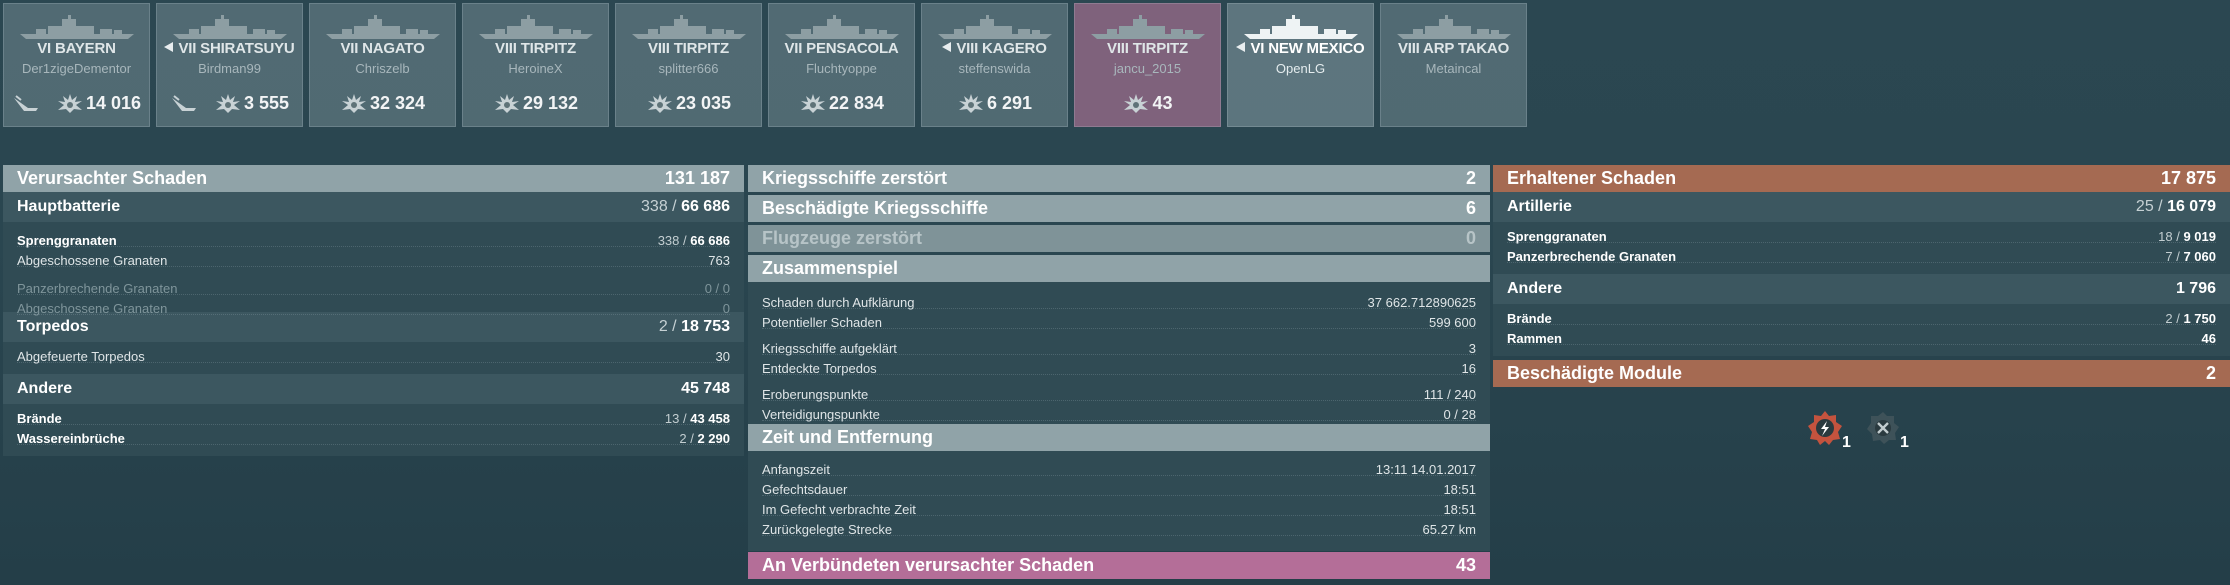  I want to click on player-name: Metaincal, so click(1453, 68).